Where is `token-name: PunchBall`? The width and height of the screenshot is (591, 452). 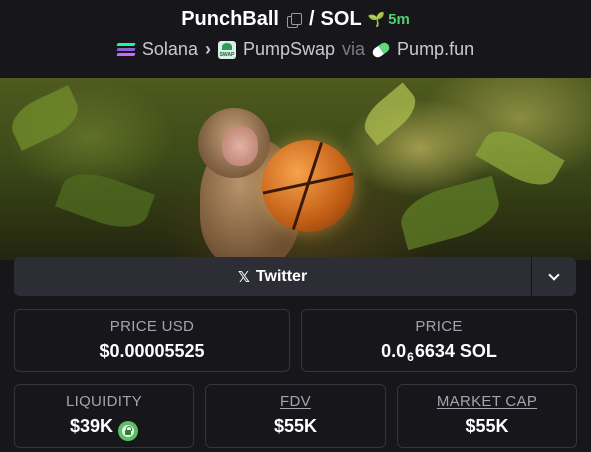
token-name: PunchBall is located at coordinates (230, 19).